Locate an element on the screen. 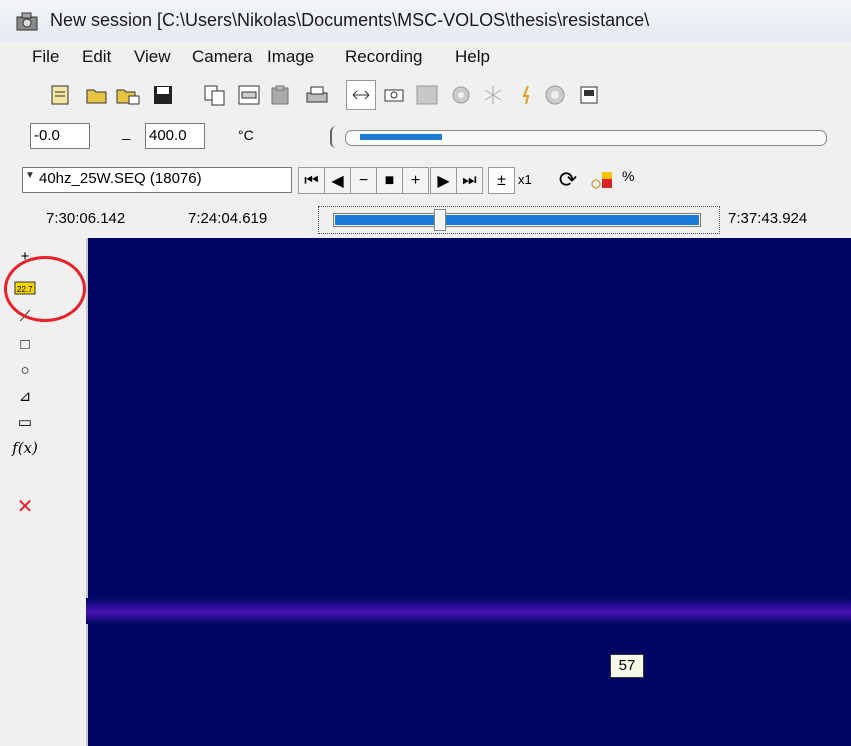 The image size is (851, 746). panel-icon is located at coordinates (589, 95).